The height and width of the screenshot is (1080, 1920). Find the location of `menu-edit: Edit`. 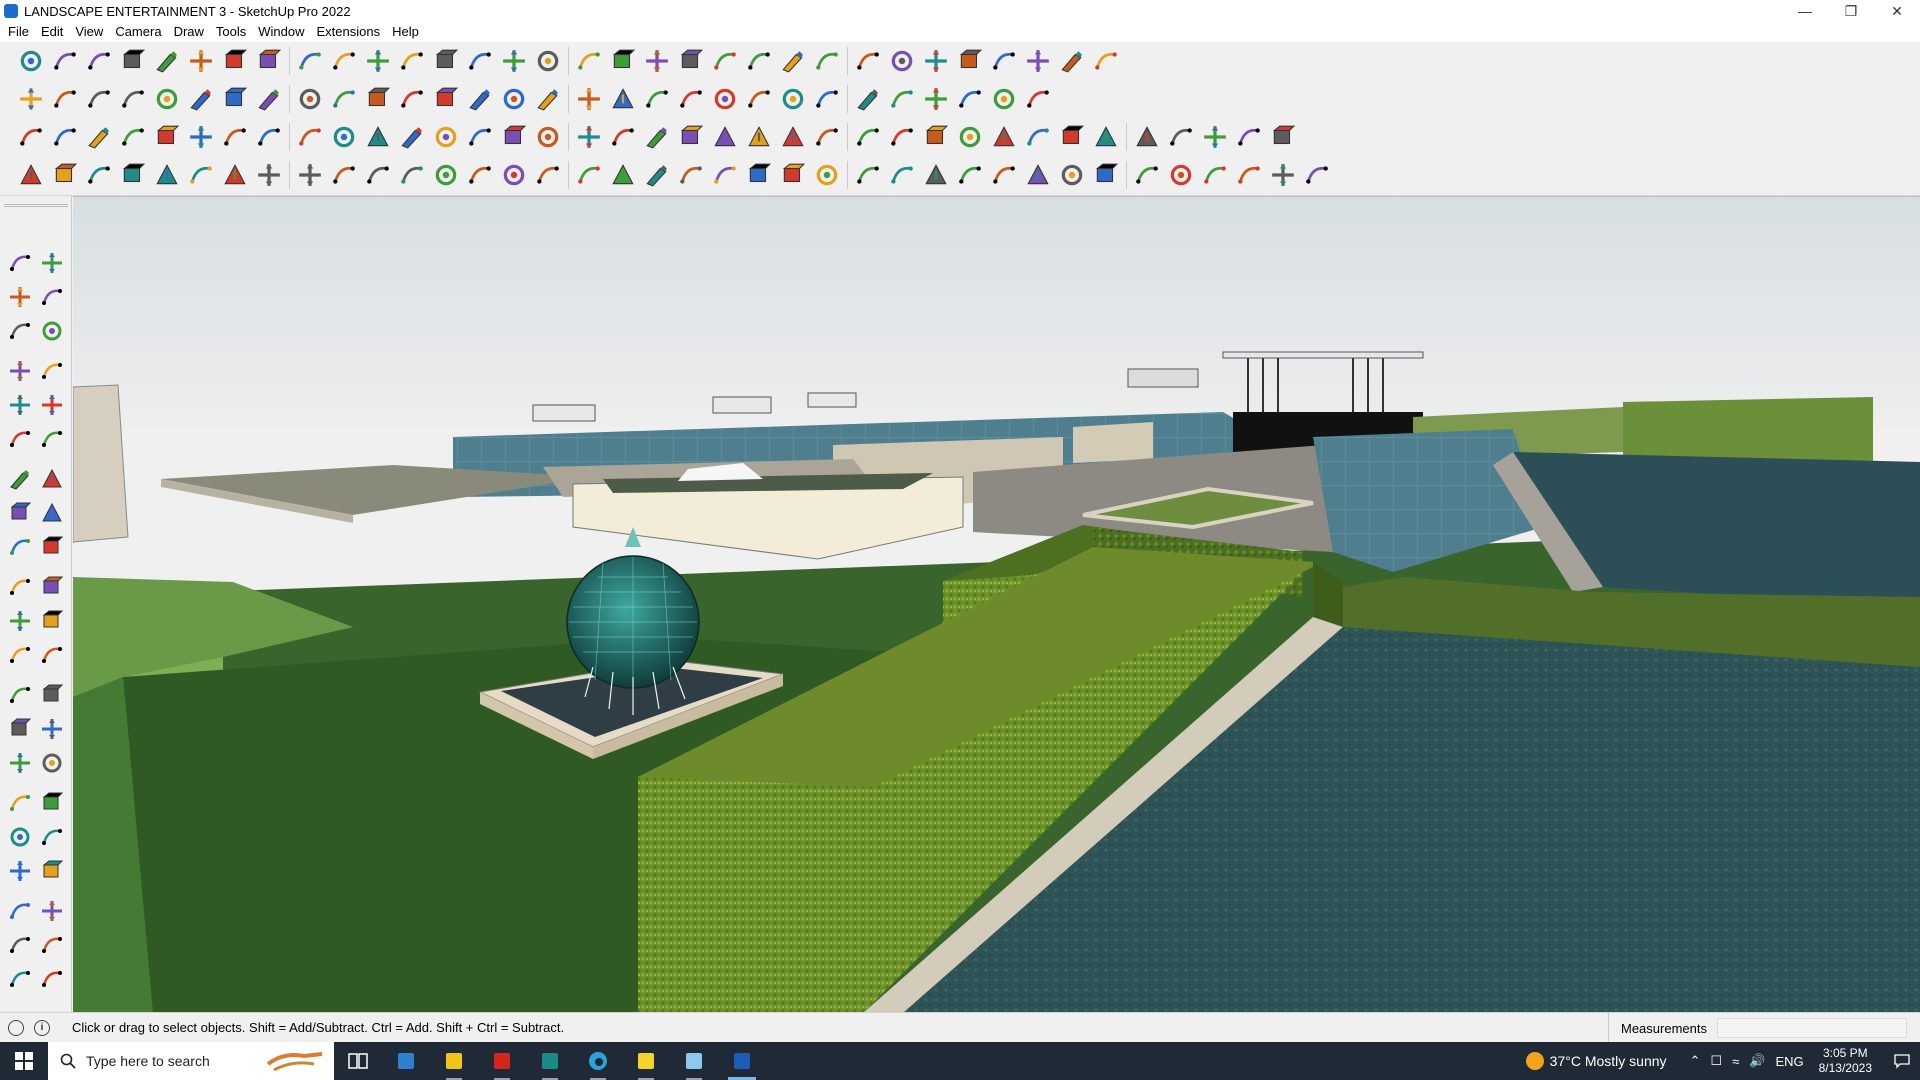

menu-edit: Edit is located at coordinates (52, 32).